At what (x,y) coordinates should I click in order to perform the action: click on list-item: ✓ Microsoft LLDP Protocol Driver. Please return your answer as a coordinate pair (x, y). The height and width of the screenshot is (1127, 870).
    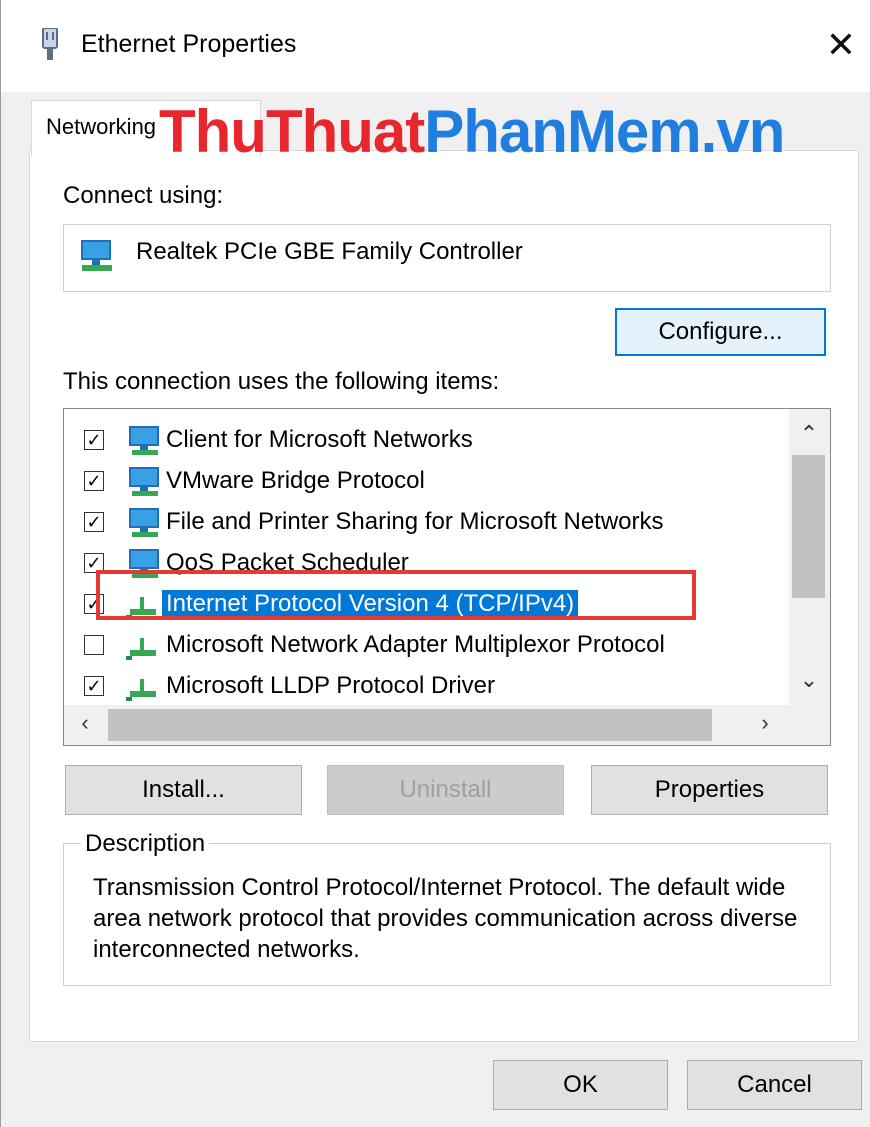
    Looking at the image, I should click on (426, 687).